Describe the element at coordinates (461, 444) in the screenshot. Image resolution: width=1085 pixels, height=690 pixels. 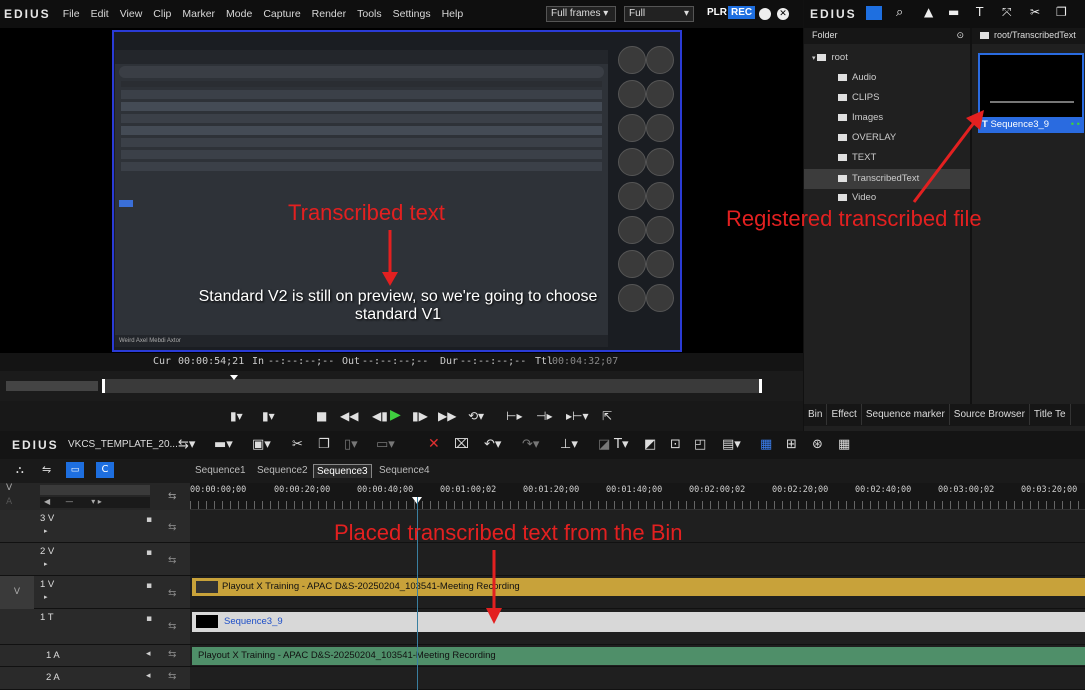
I see `ripple-delete-icon: ⌧` at that location.